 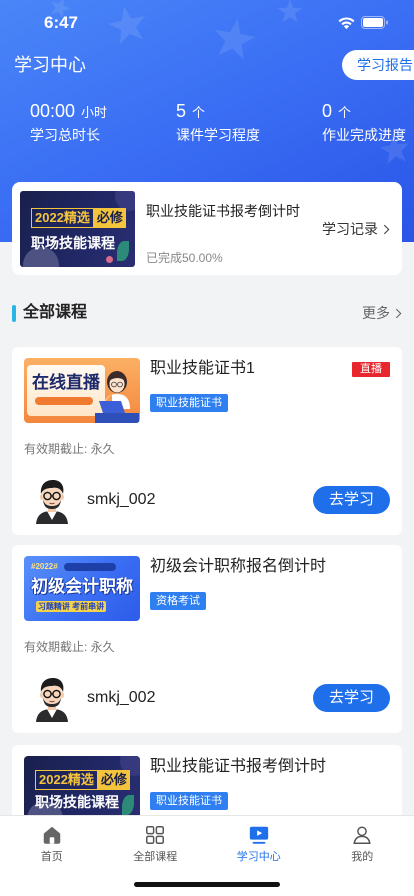 I want to click on stat-homework-progress: 0个 作业完成进度, so click(x=368, y=122).